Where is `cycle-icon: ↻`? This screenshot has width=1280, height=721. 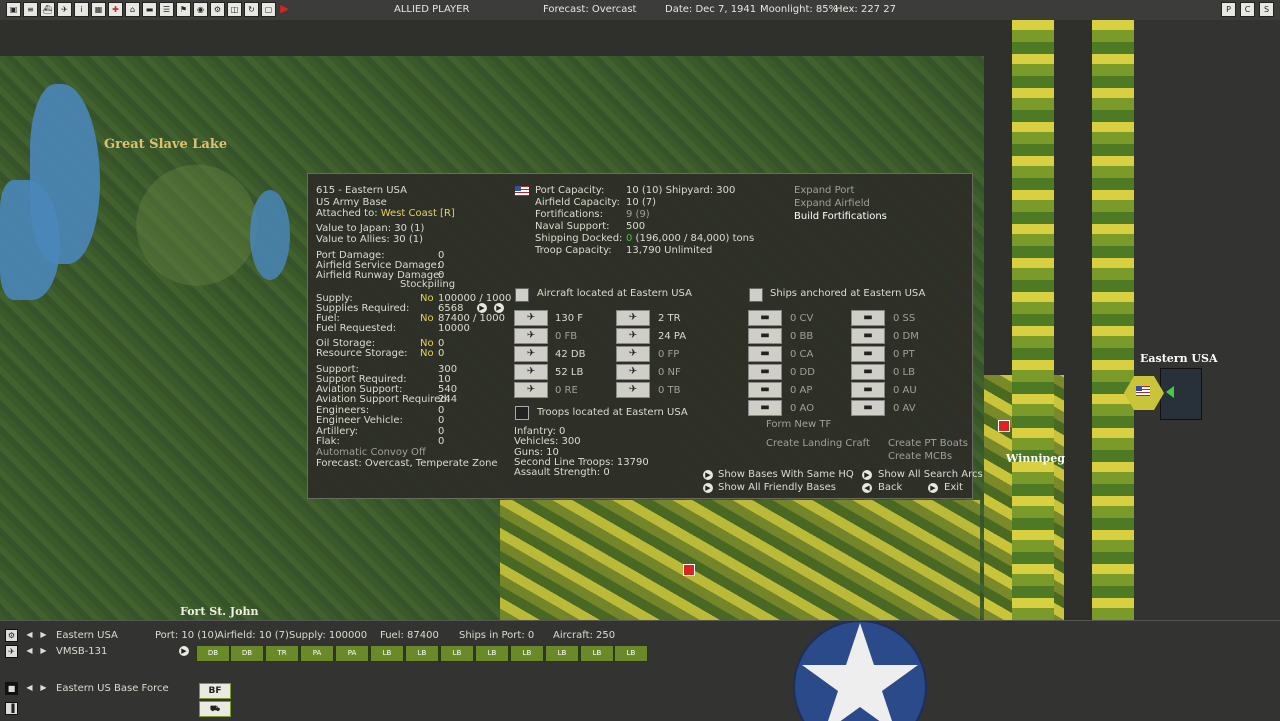
cycle-icon: ↻ is located at coordinates (251, 9).